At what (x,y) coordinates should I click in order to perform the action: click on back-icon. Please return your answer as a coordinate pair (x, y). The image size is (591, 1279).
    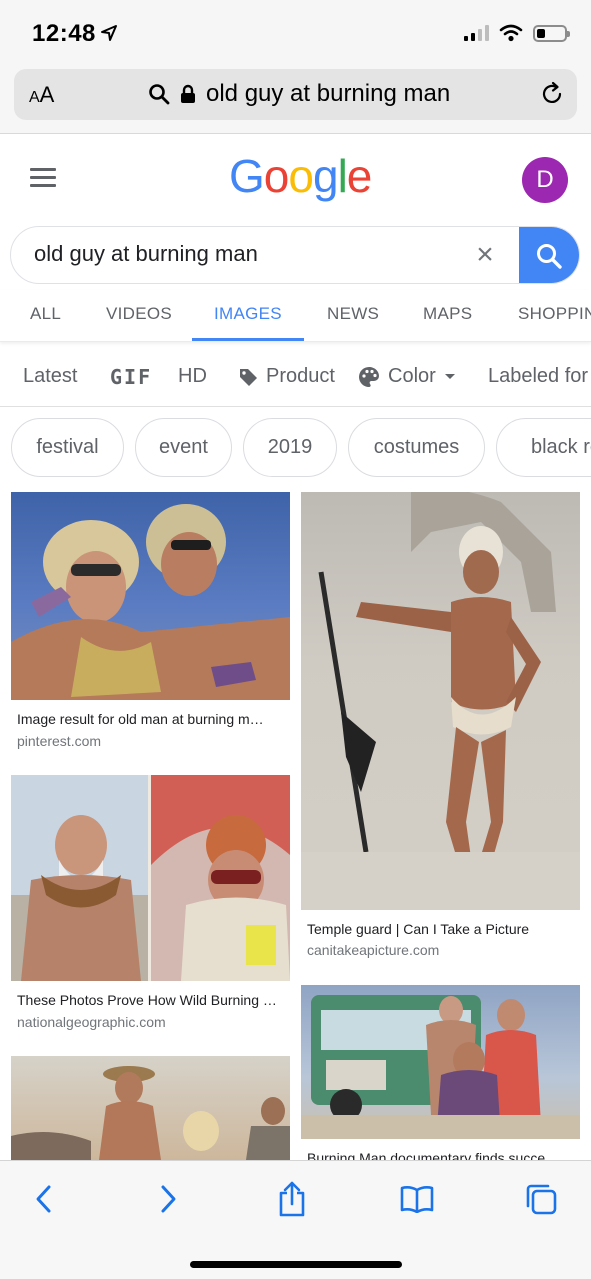
    Looking at the image, I should click on (43, 1199).